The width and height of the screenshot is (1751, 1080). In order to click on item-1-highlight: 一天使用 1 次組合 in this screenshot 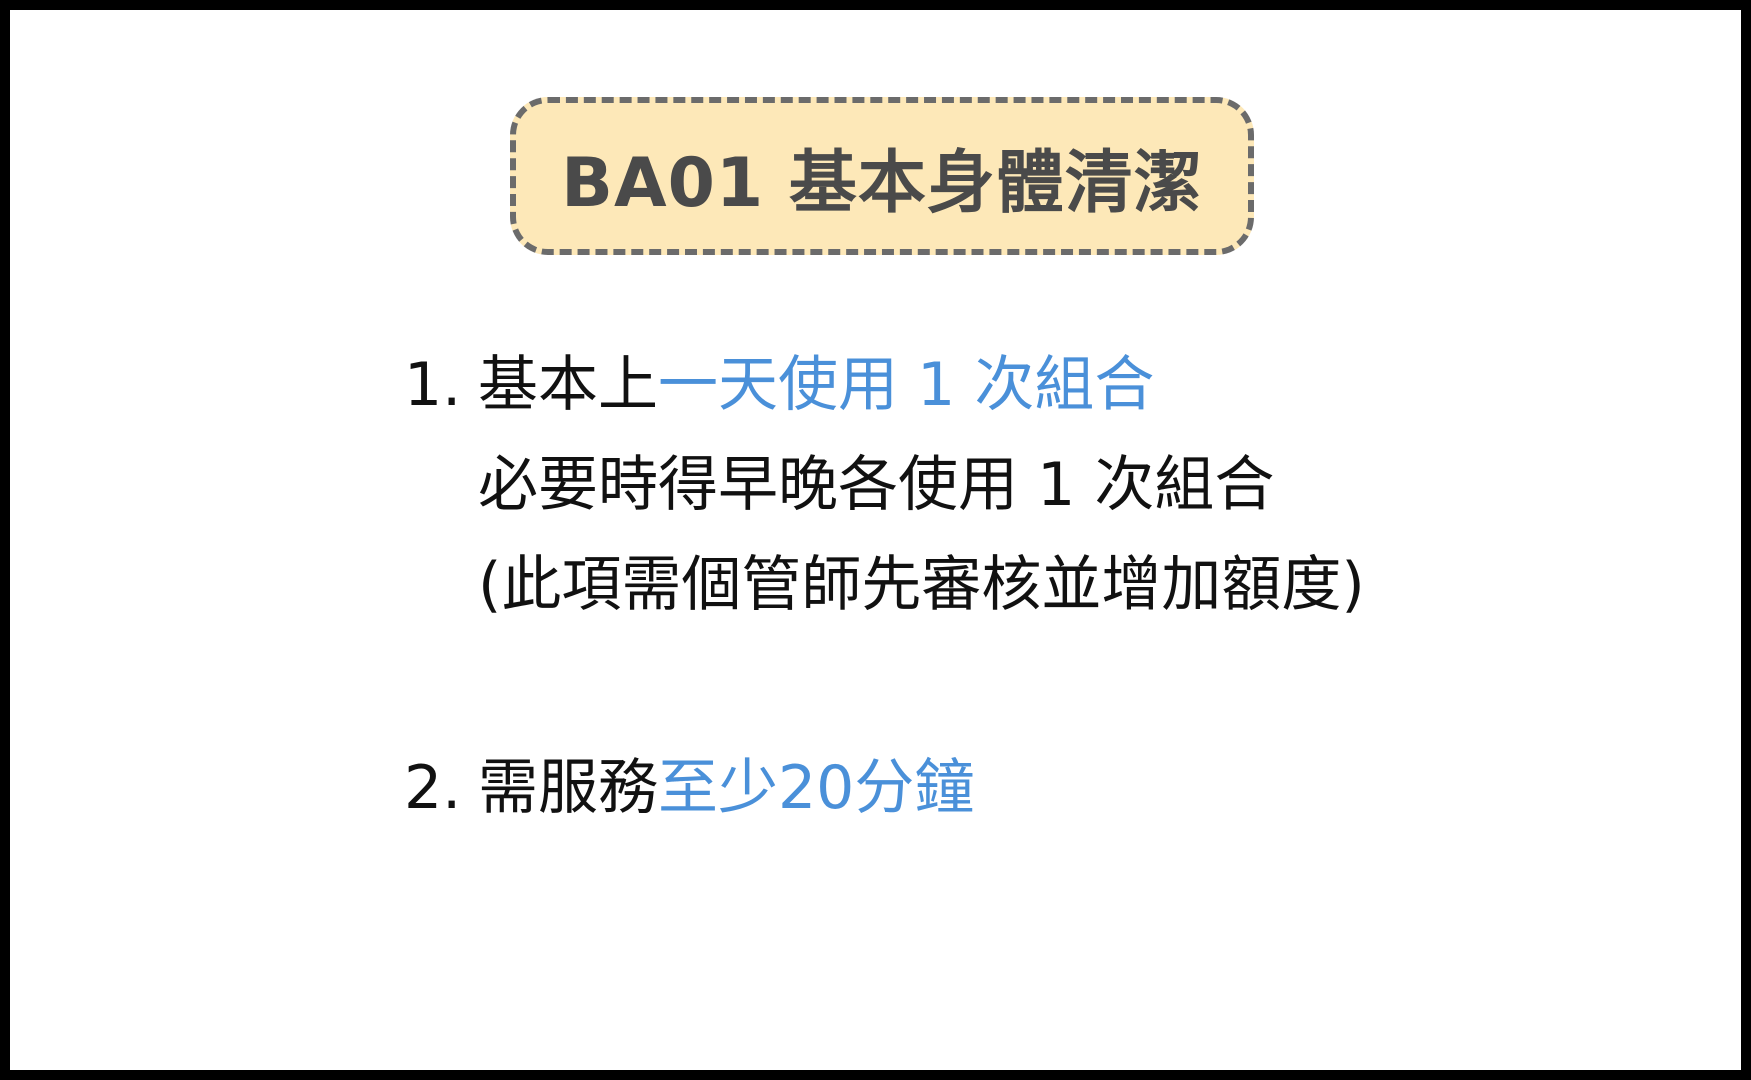, I will do `click(906, 385)`.